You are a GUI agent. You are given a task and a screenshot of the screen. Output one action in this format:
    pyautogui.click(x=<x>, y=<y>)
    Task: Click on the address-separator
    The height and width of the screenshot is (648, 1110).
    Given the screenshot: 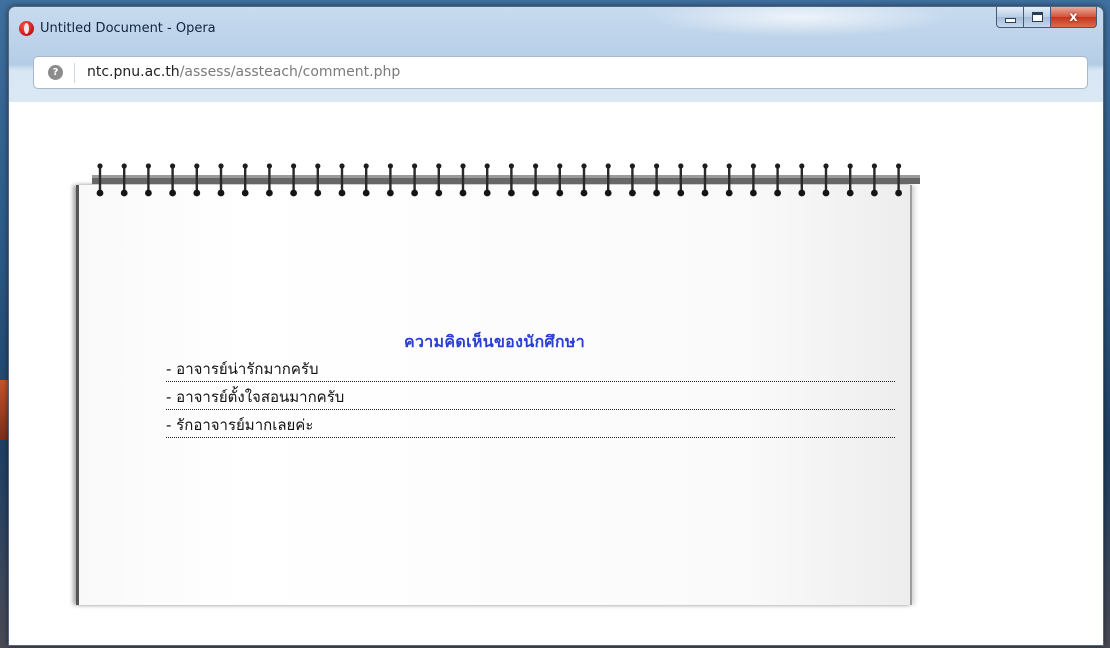 What is the action you would take?
    pyautogui.click(x=74, y=73)
    